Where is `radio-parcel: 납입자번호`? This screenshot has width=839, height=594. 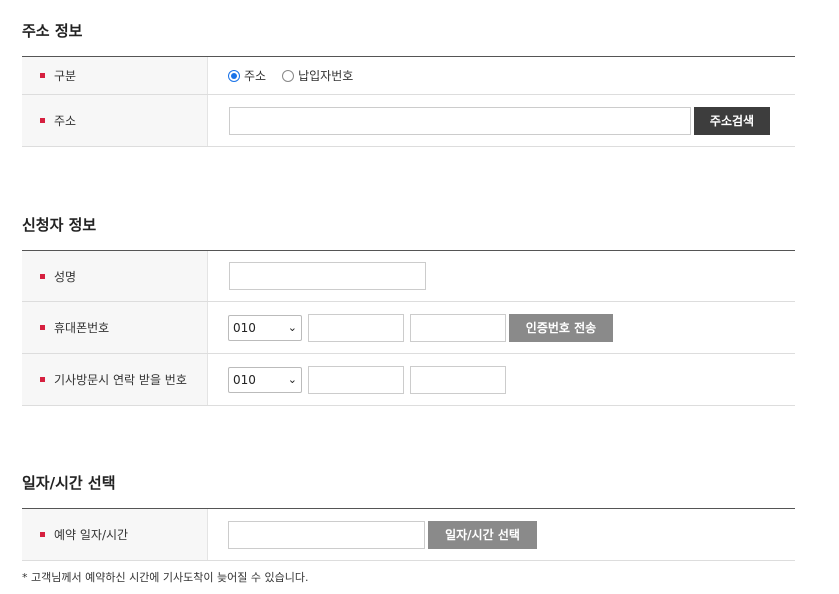
radio-parcel: 납입자번호 is located at coordinates (317, 75).